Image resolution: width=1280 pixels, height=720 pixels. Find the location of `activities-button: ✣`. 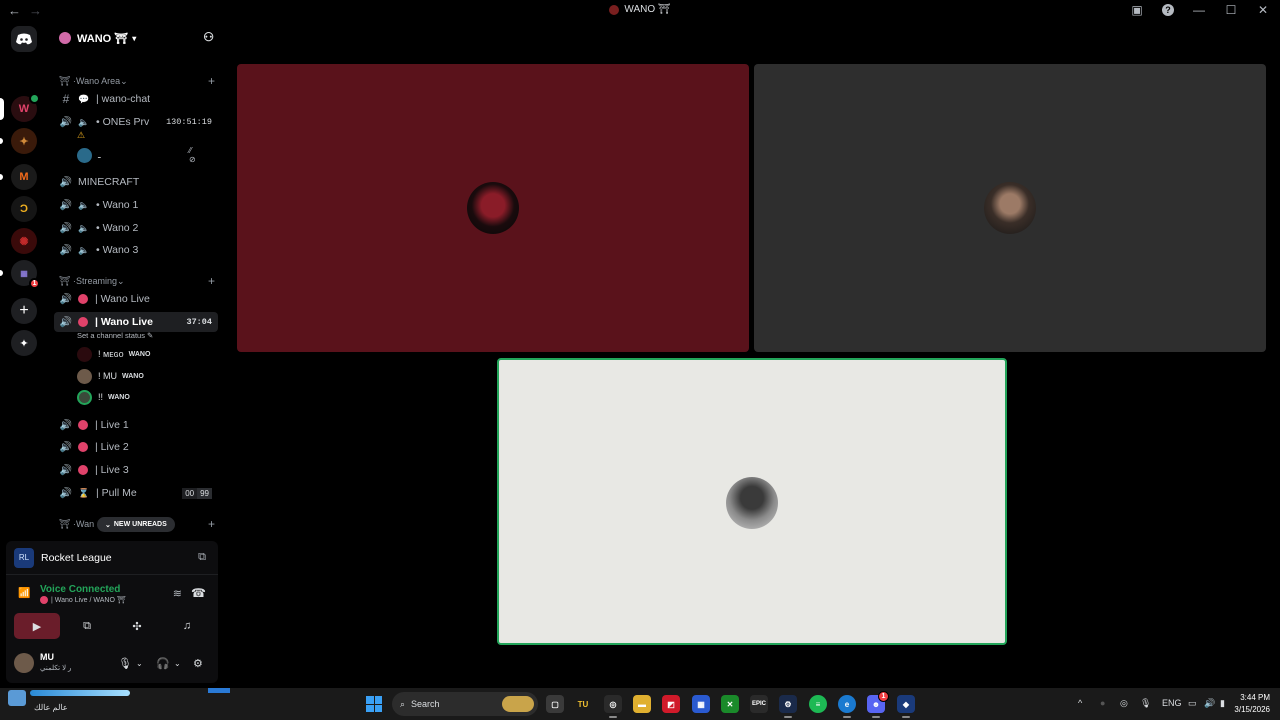

activities-button: ✣ is located at coordinates (137, 626).